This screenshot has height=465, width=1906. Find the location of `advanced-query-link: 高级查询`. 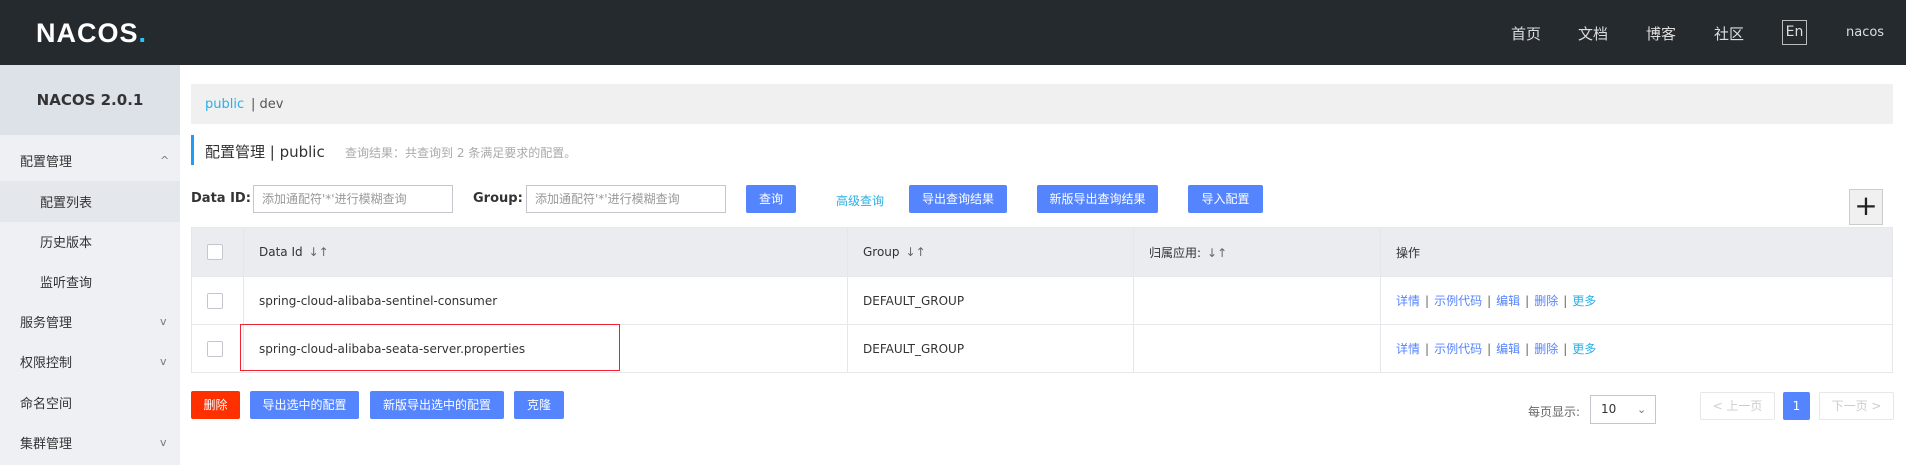

advanced-query-link: 高级查询 is located at coordinates (860, 200).